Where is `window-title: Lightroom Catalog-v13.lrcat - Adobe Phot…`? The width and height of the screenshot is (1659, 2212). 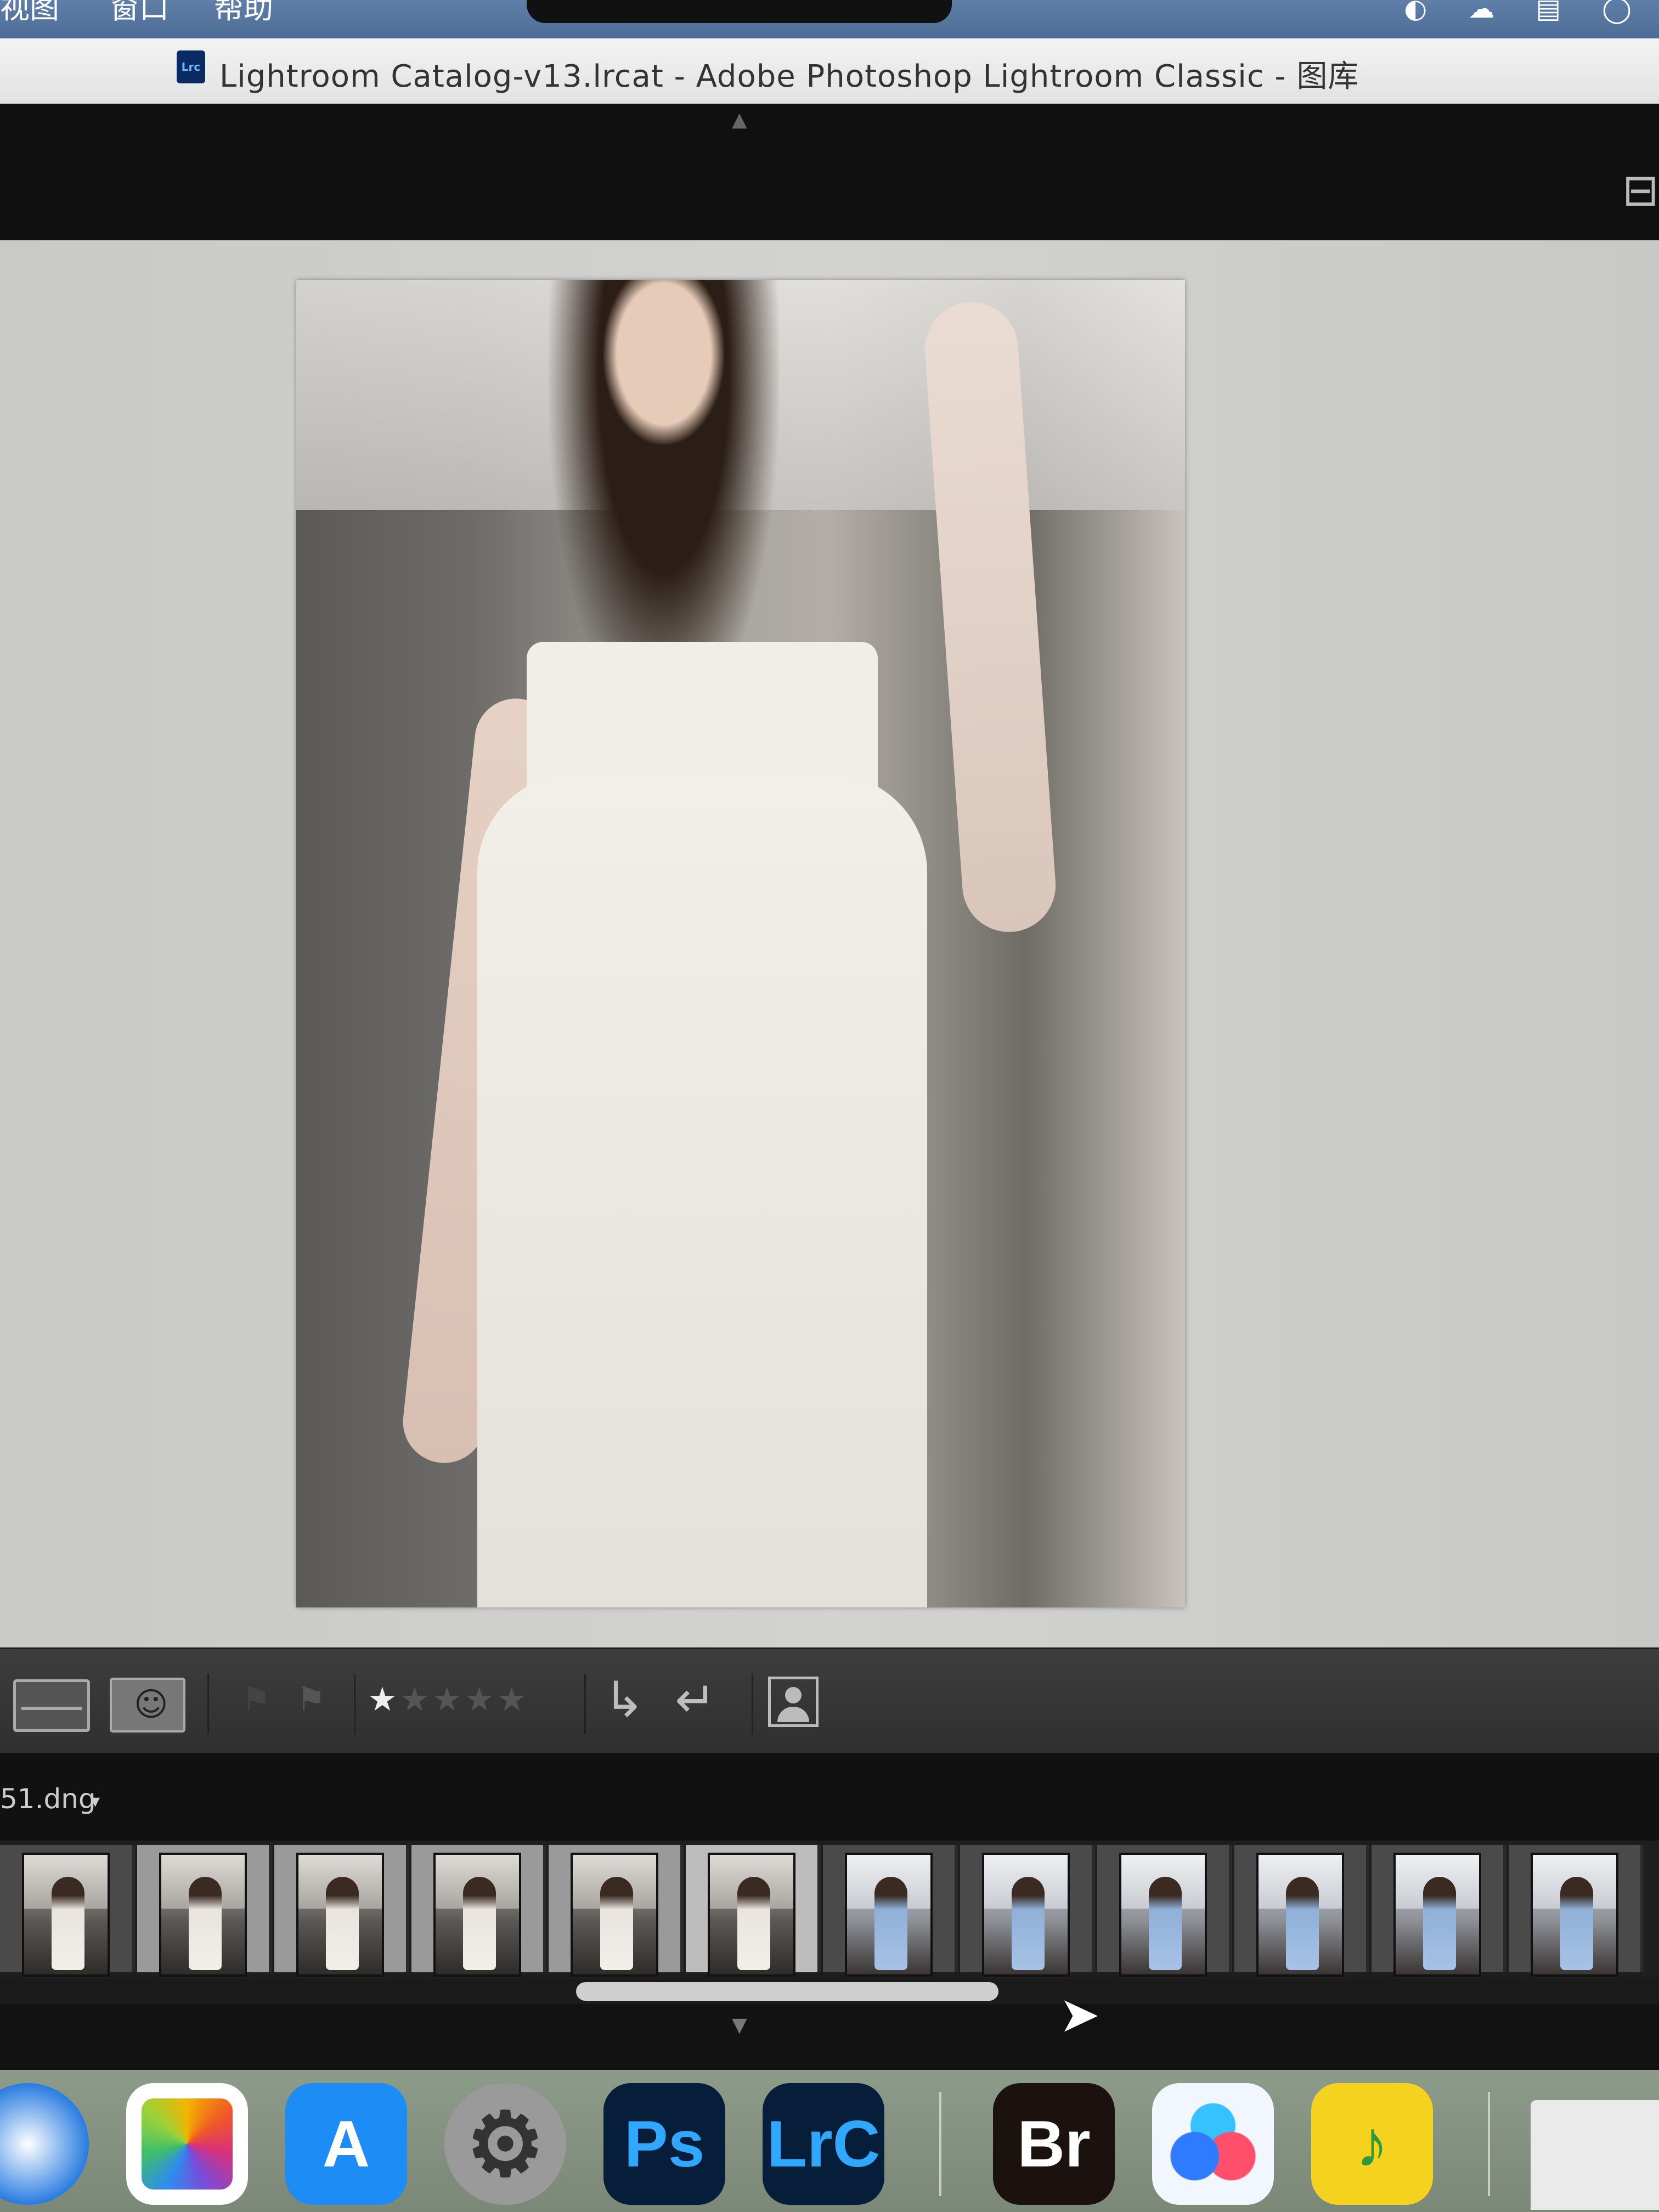
window-title: Lightroom Catalog-v13.lrcat - Adobe Phot… is located at coordinates (789, 76).